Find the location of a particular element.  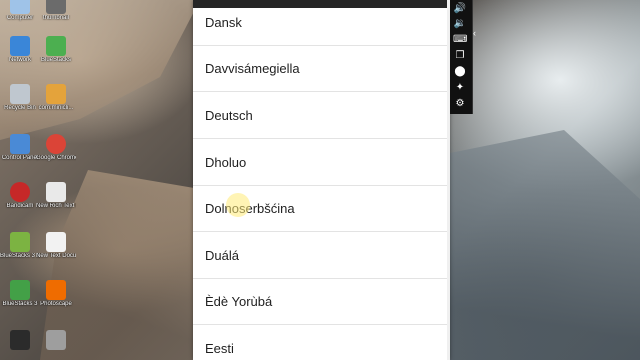

location-icon: ⬤ is located at coordinates (460, 71).